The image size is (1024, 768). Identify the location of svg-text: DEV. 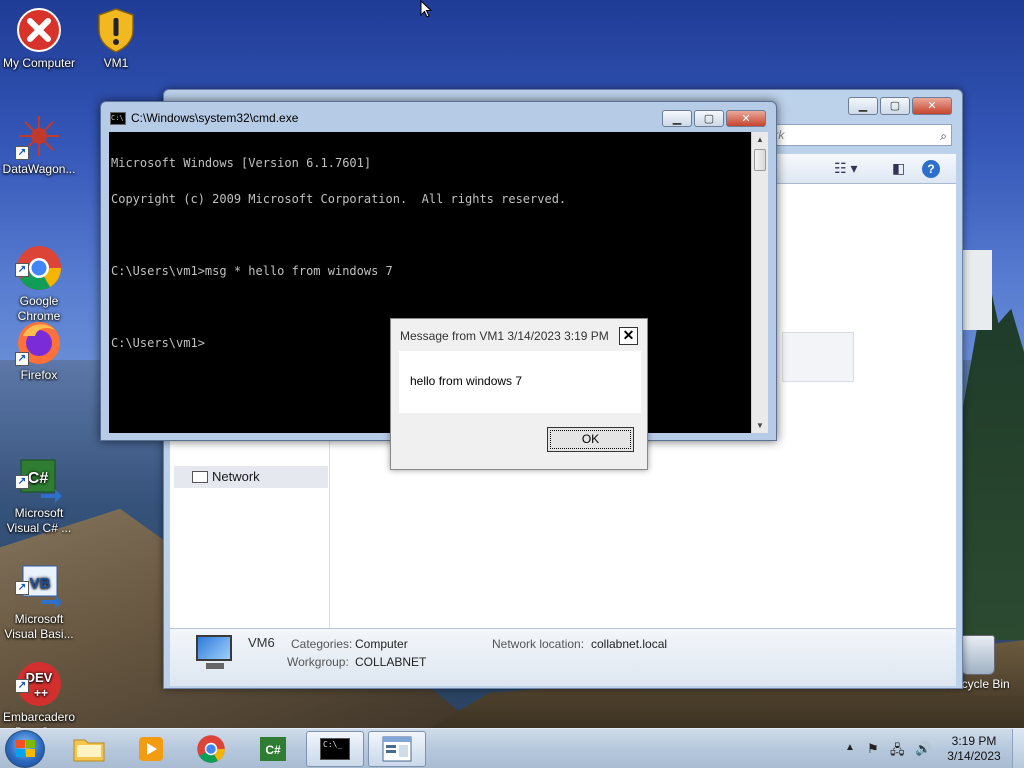
(39, 677).